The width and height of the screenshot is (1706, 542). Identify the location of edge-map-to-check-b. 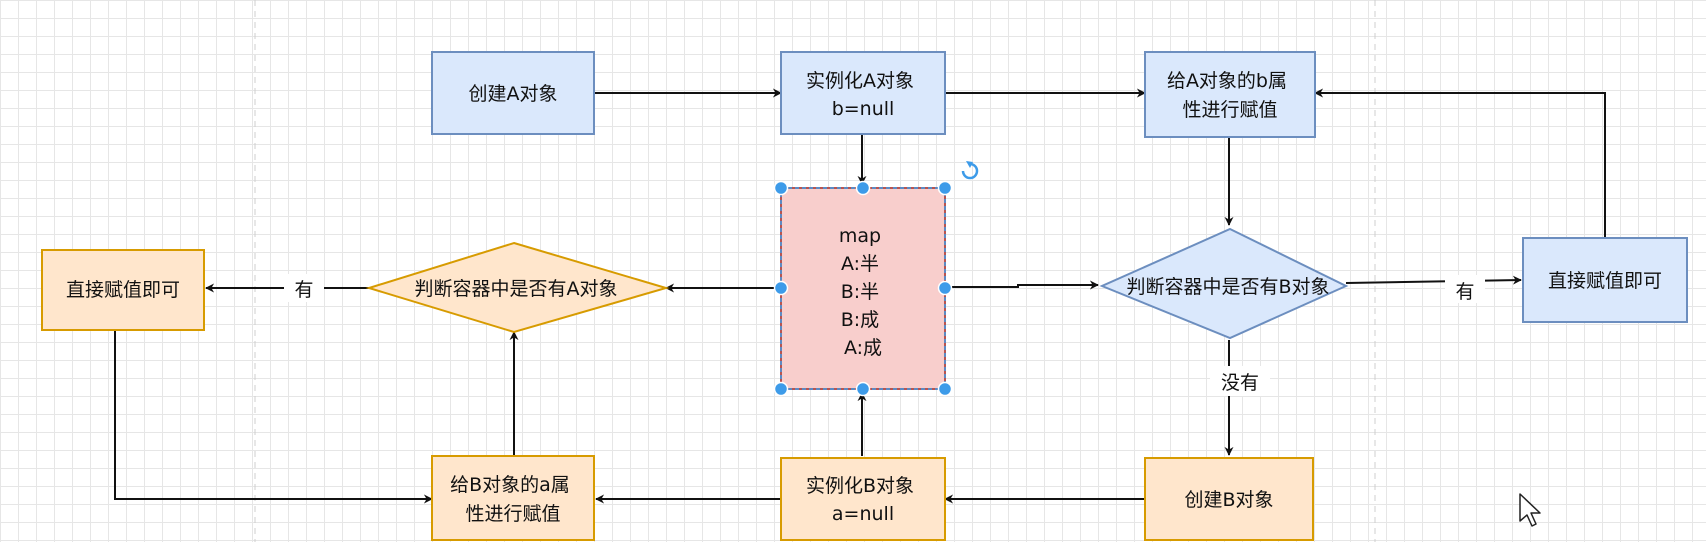
(1022, 285).